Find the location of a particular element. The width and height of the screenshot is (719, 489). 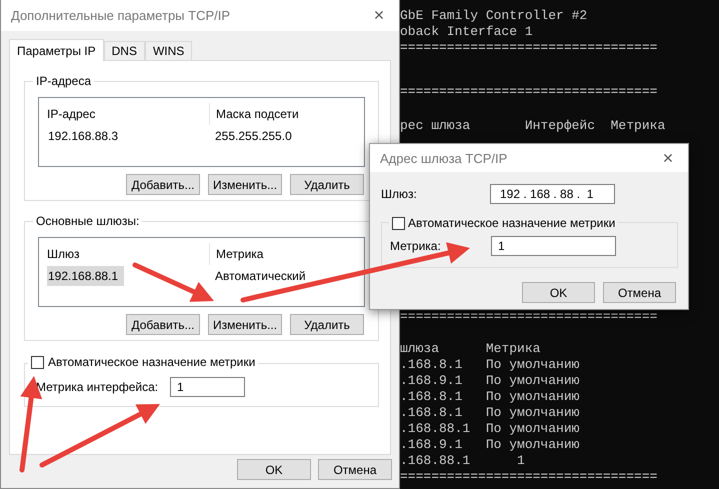

list-cell: 192.168.88.1 is located at coordinates (85, 276).